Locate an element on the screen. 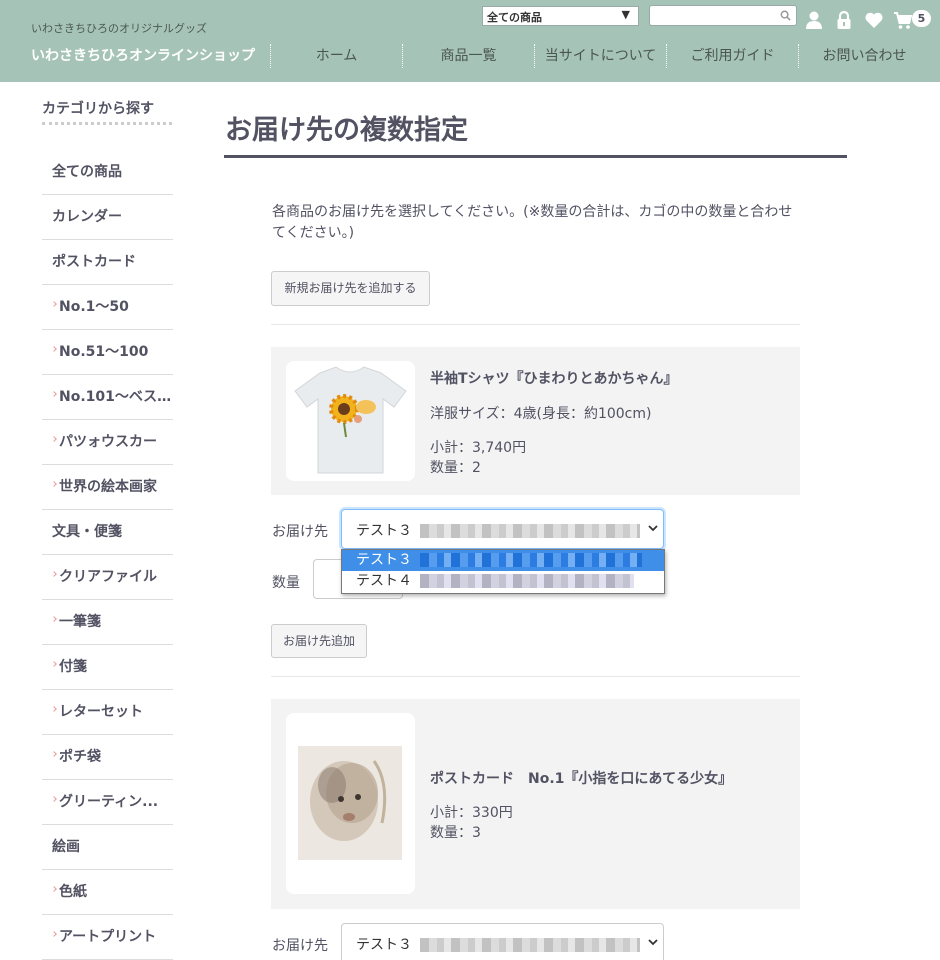 The image size is (940, 960). nav-guide: ご利用ガイド is located at coordinates (732, 56).